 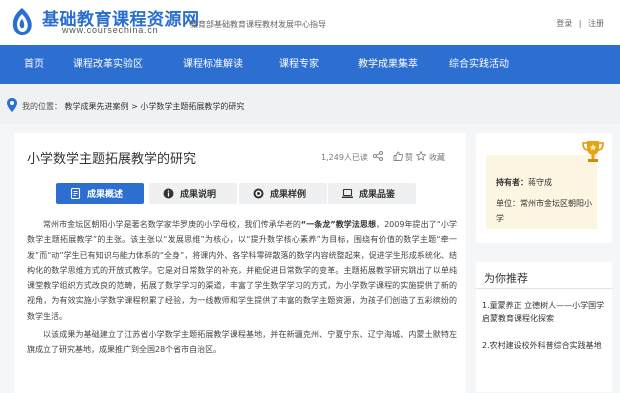 I want to click on tab-appraisal: 成果品鉴, so click(x=372, y=193).